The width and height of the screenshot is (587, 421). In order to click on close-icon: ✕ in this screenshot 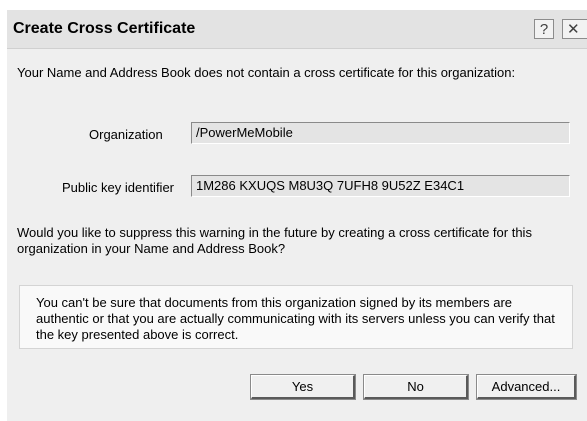, I will do `click(573, 29)`.